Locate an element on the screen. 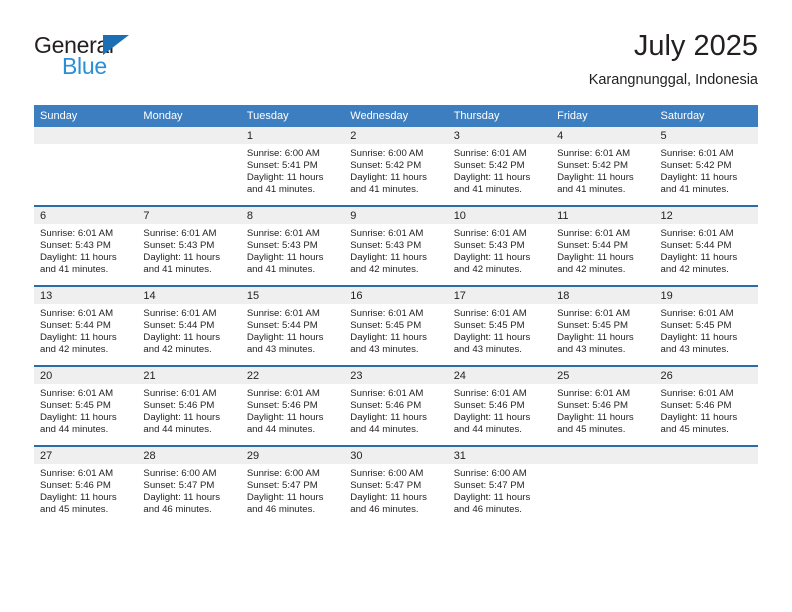 The image size is (792, 612). weekday-header-saturday: Saturday is located at coordinates (706, 116).